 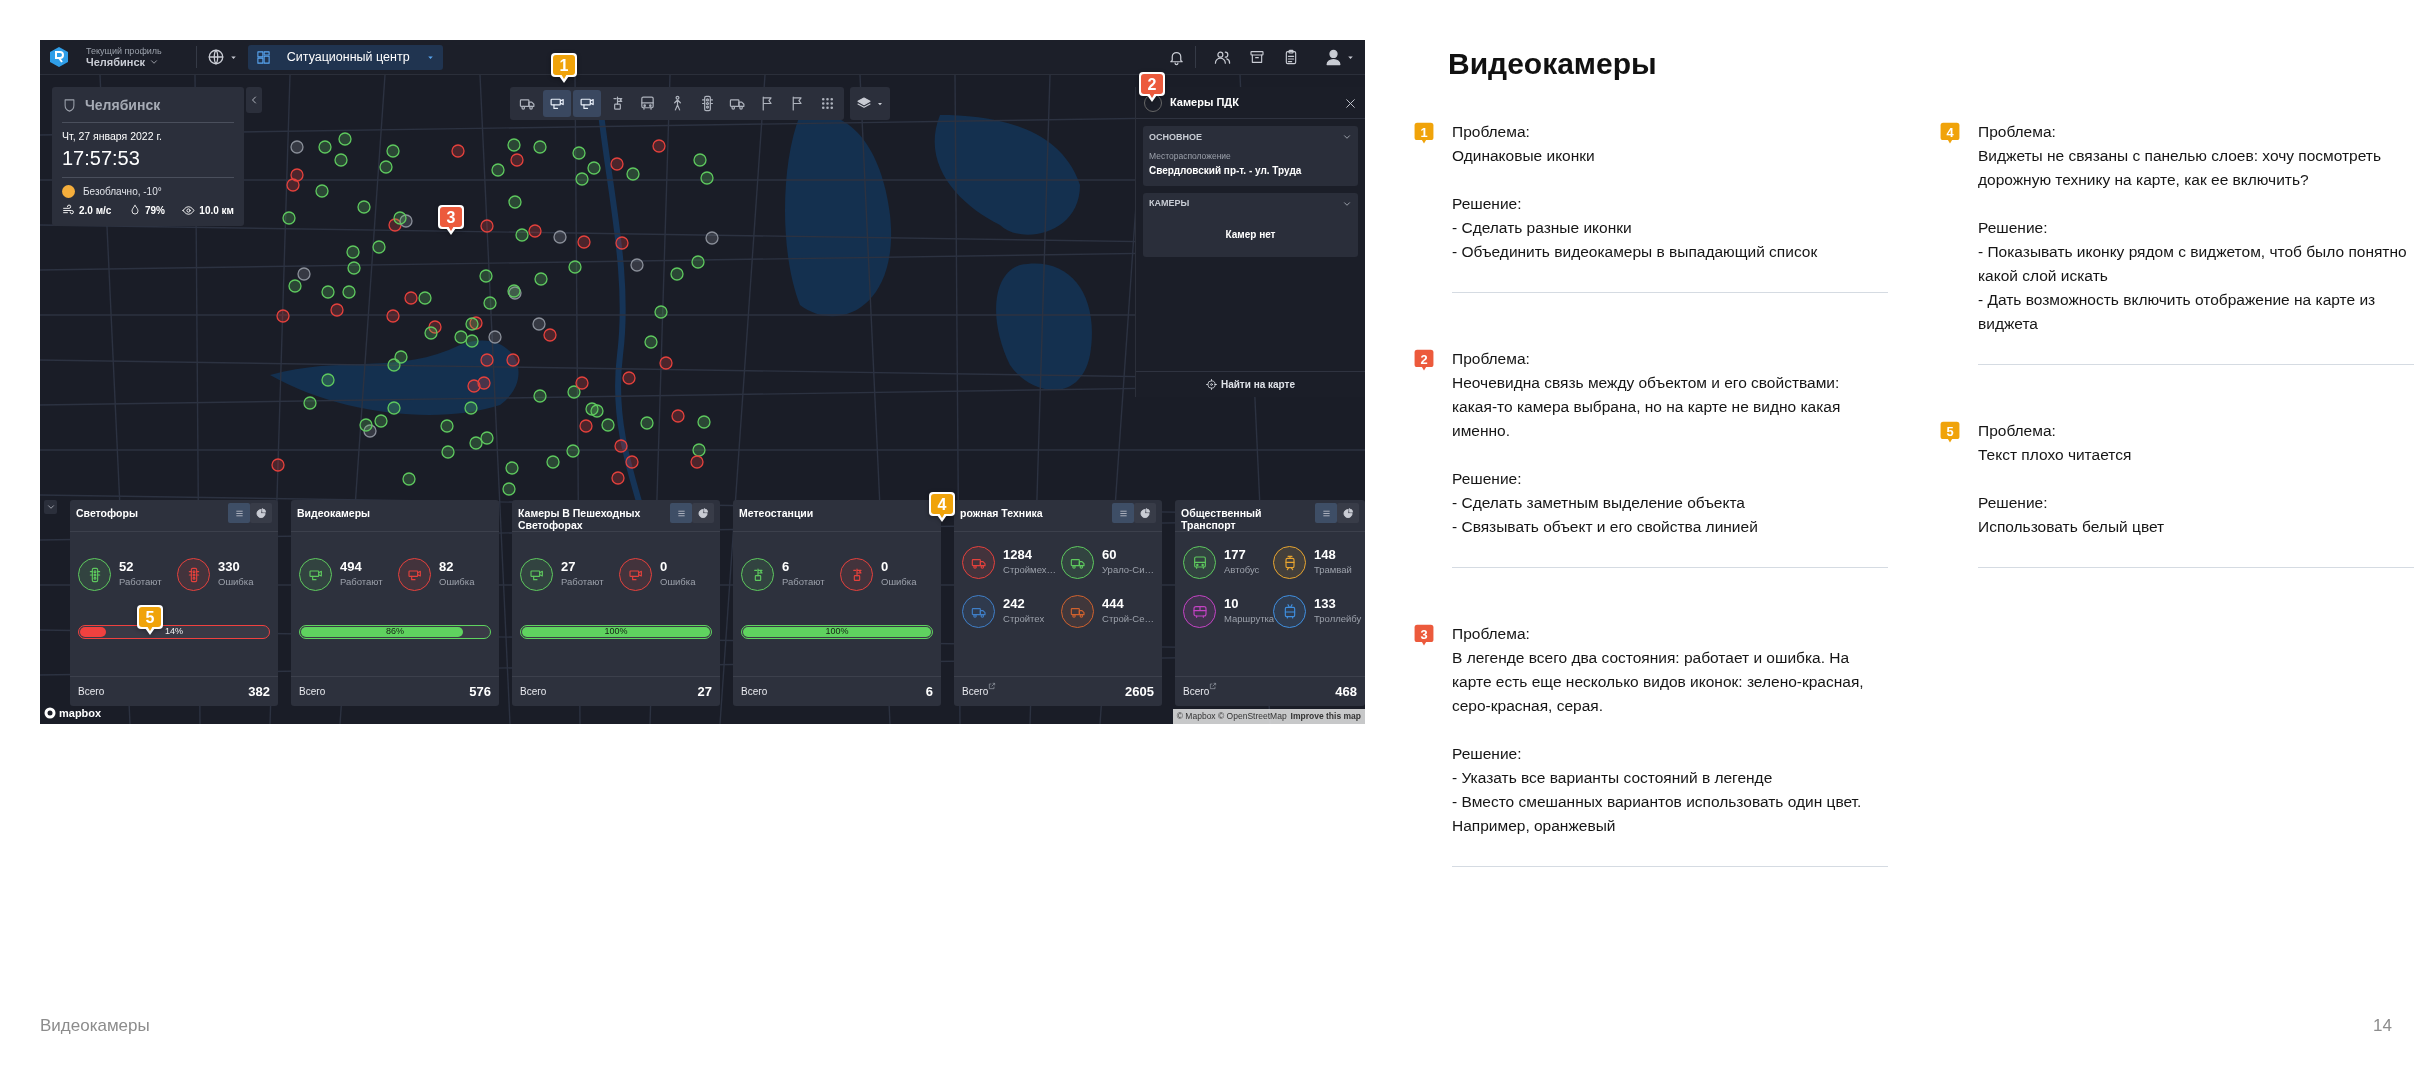 What do you see at coordinates (50, 507) in the screenshot?
I see `collapse-widgets-button` at bounding box center [50, 507].